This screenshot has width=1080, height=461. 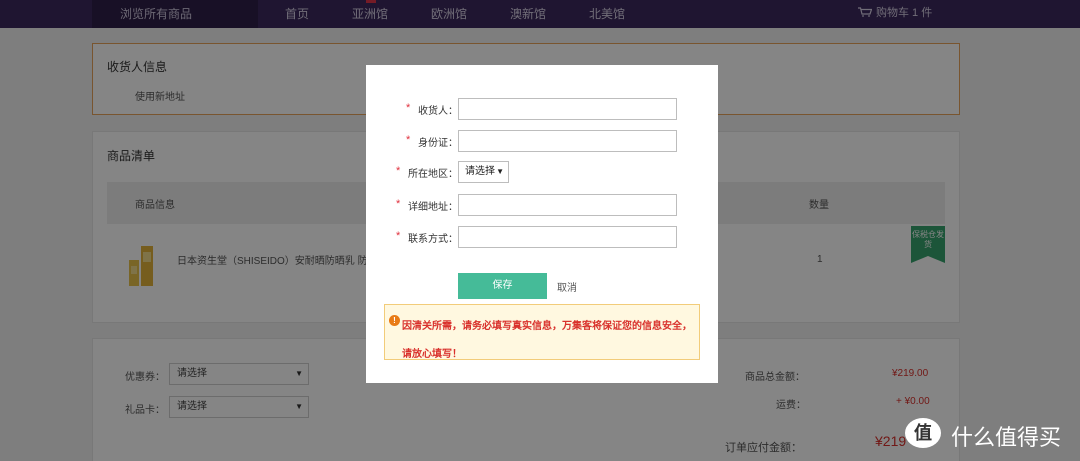 I want to click on contact-input, so click(x=567, y=237).